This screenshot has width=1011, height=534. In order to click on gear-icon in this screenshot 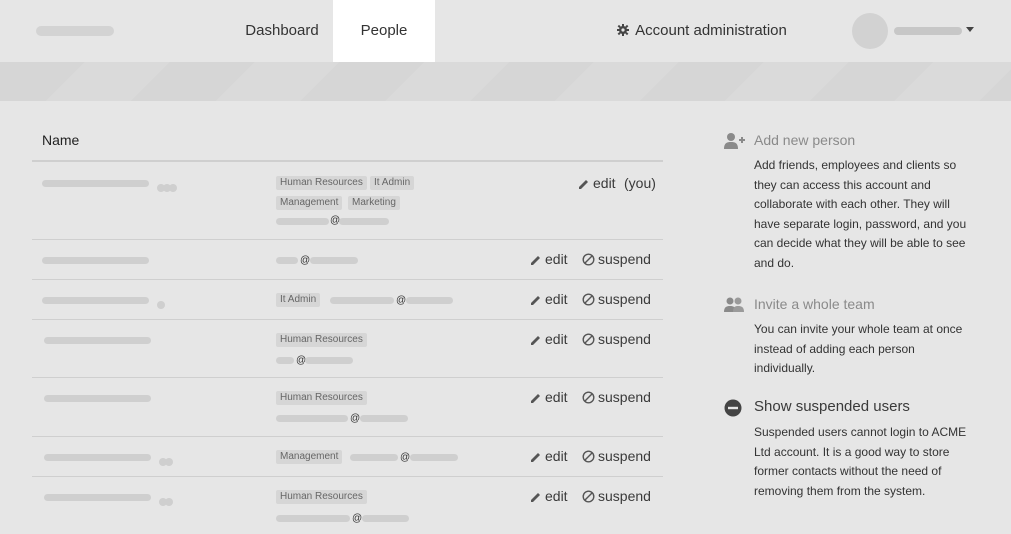, I will do `click(623, 30)`.